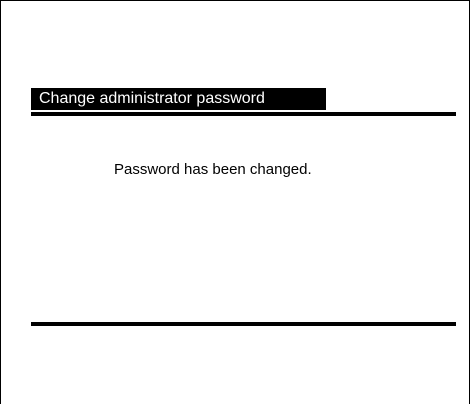 The height and width of the screenshot is (405, 470). I want to click on dialog-title: Change administrator password, so click(152, 98).